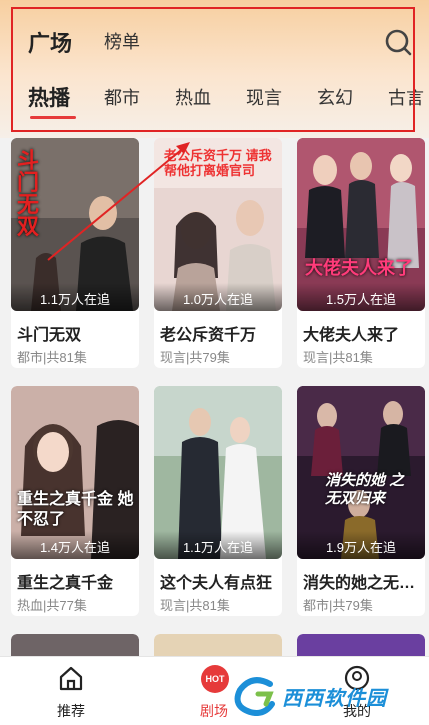 This screenshot has height=725, width=429. I want to click on drama-meta: 现言|共79集, so click(195, 357).